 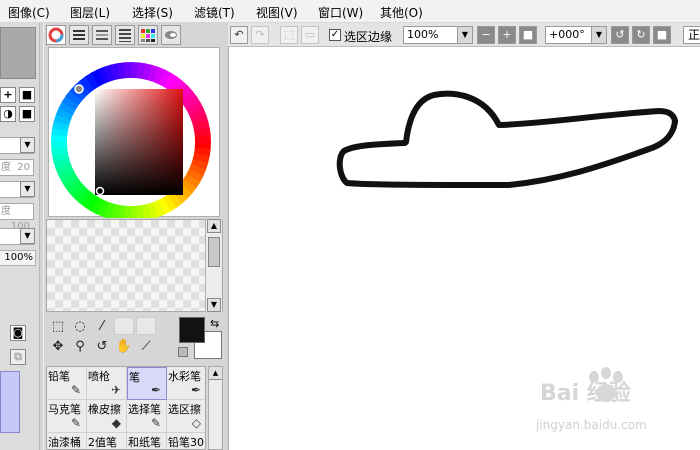 I want to click on brush-scrollbar: ▲, so click(x=215, y=408).